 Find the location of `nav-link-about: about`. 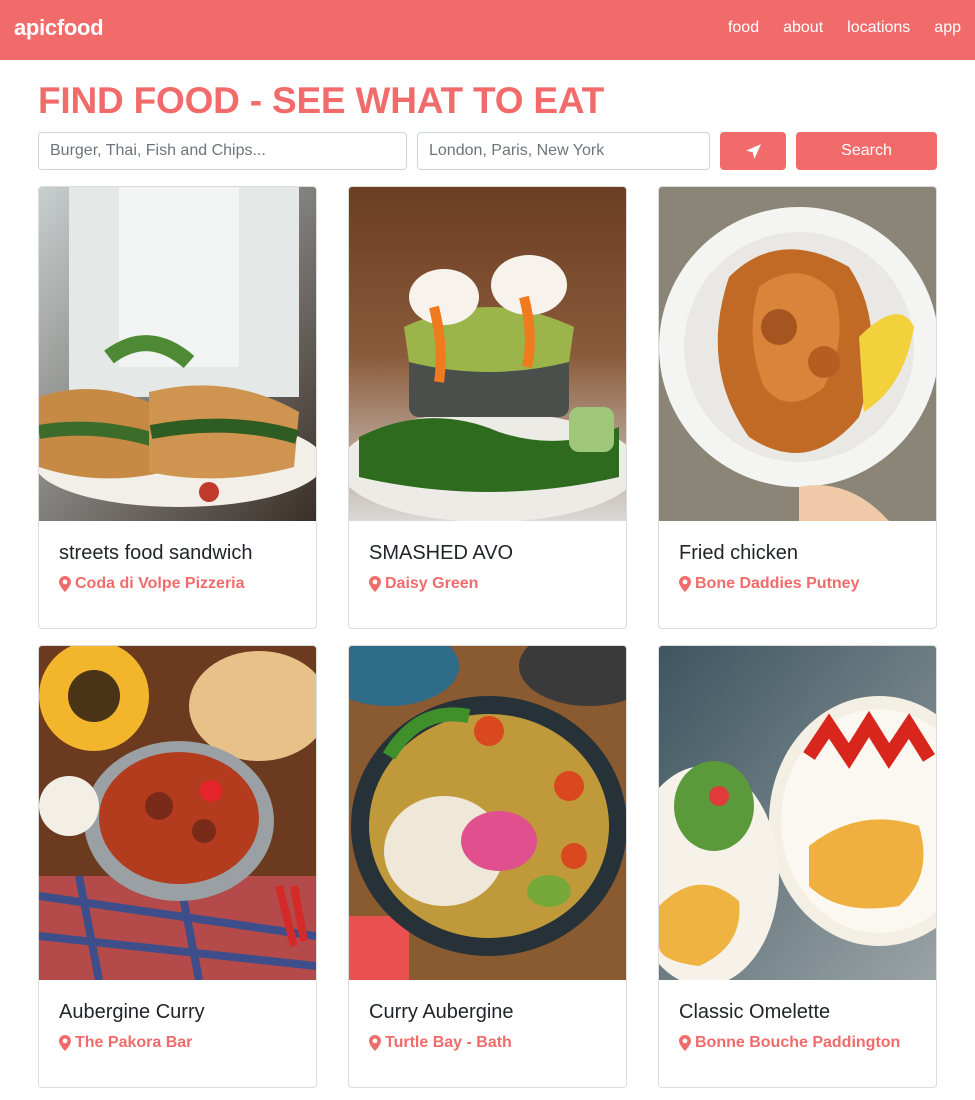

nav-link-about: about is located at coordinates (803, 28).